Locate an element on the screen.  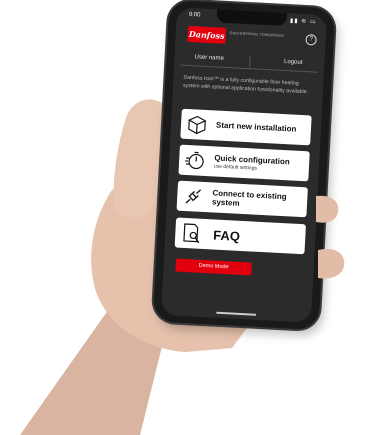
plug-connector-icon is located at coordinates (193, 196).